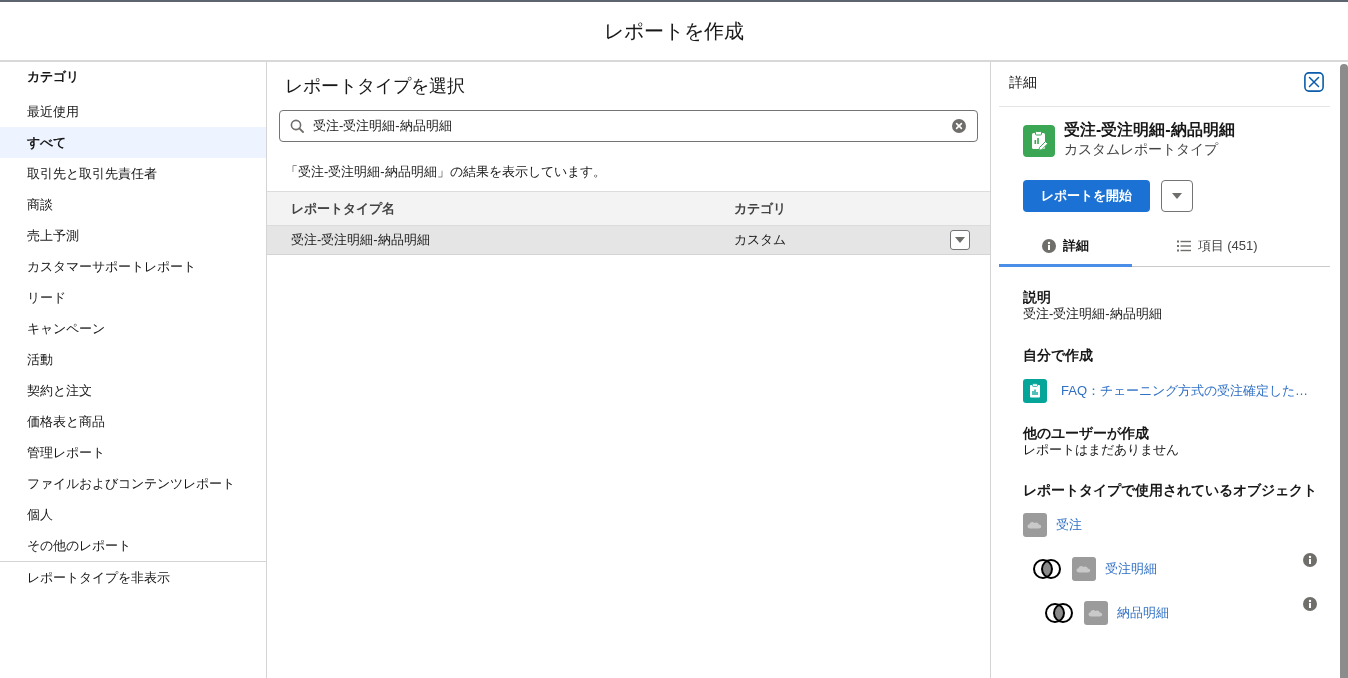  Describe the element at coordinates (1086, 196) in the screenshot. I see `start-report-button: レポートを開始` at that location.